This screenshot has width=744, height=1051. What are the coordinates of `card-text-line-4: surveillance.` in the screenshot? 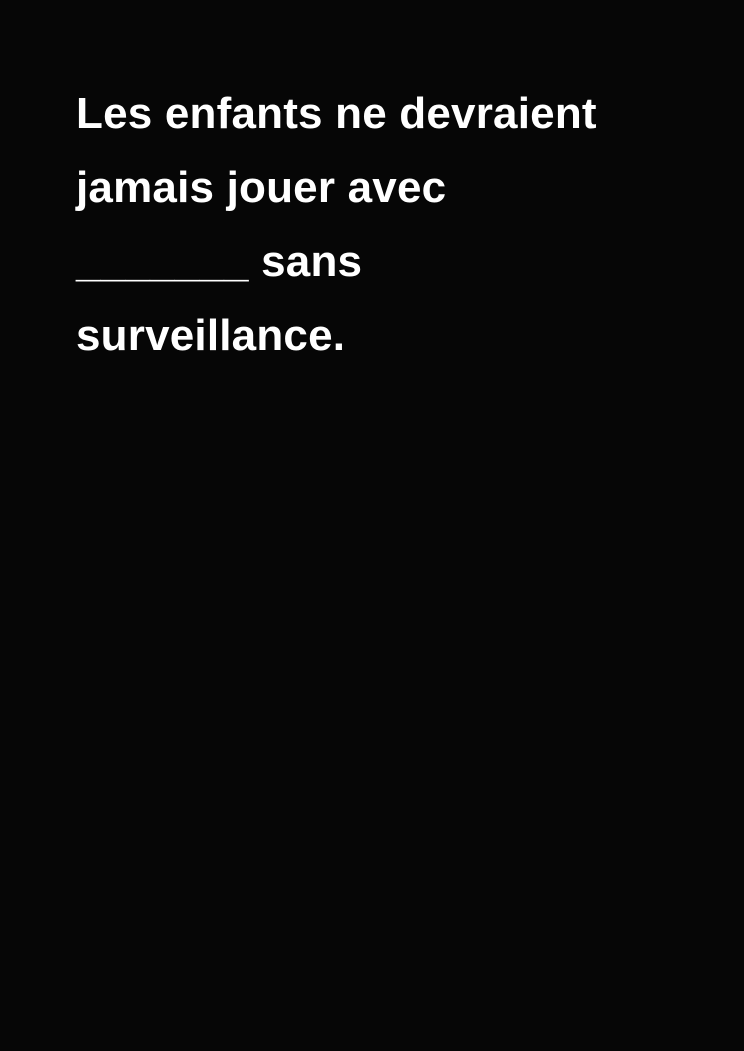 It's located at (211, 335).